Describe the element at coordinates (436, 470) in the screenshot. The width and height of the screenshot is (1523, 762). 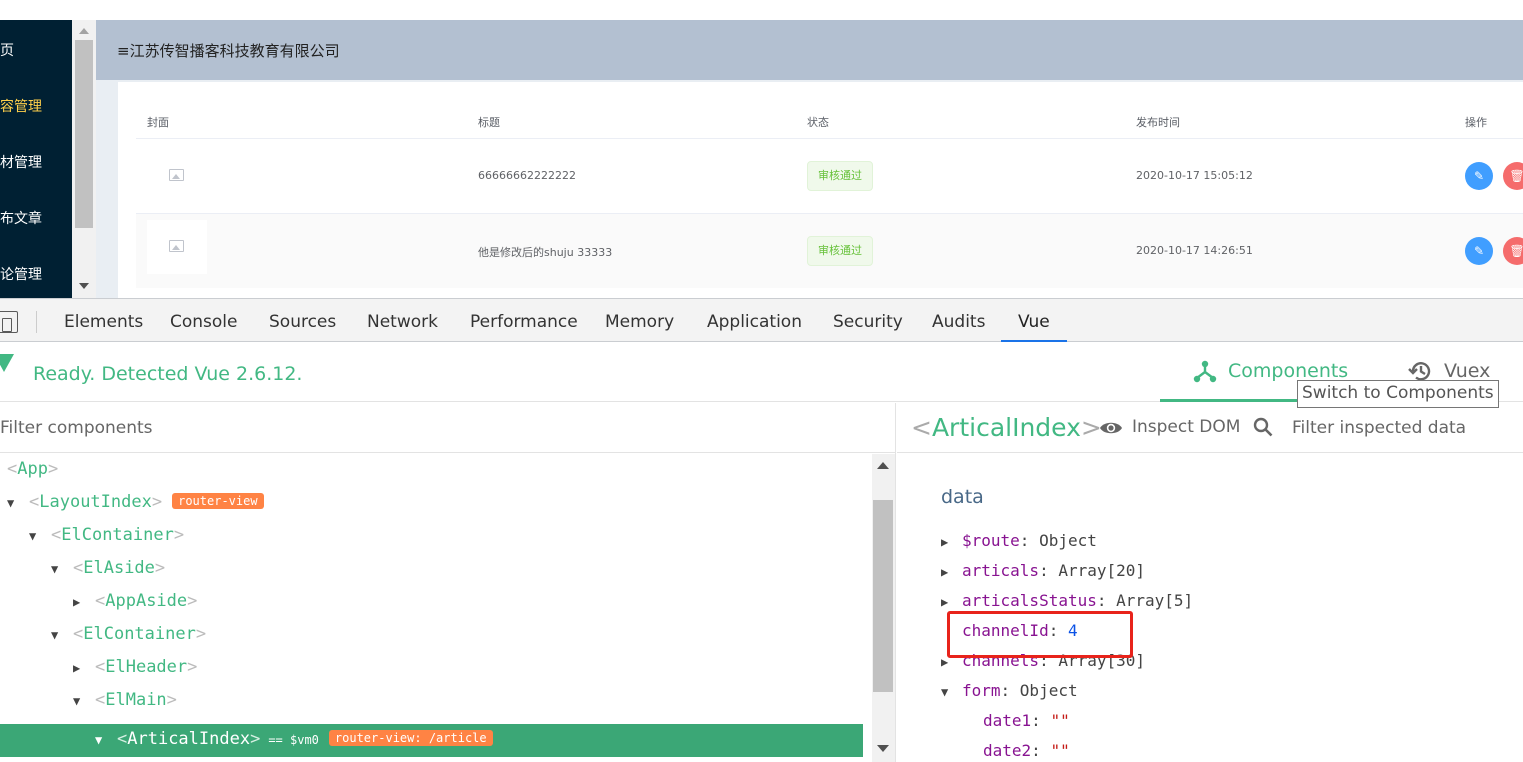
I see `tree-node-app: <App>` at that location.